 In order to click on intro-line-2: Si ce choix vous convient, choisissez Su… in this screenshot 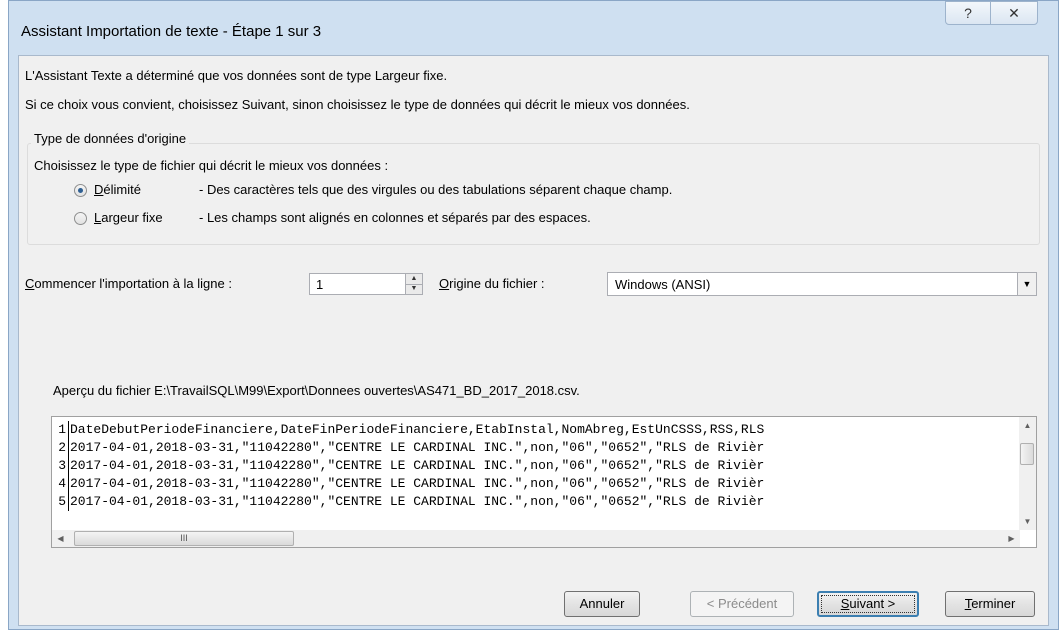, I will do `click(357, 104)`.